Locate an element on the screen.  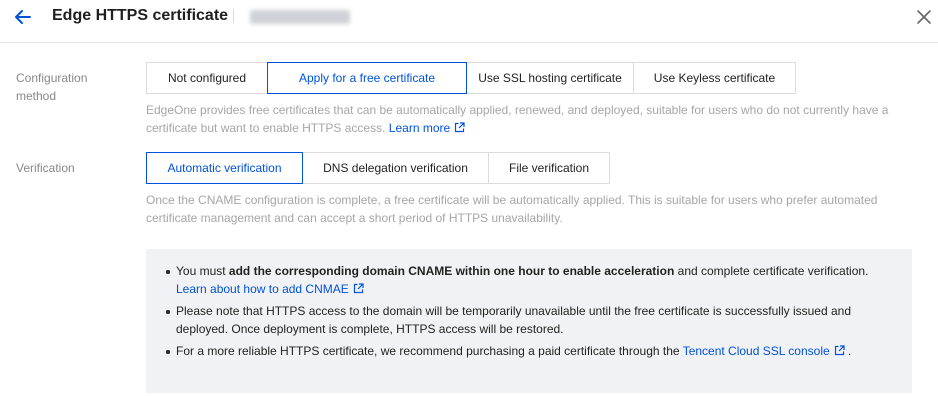
learn-more-label: Learn more is located at coordinates (419, 128).